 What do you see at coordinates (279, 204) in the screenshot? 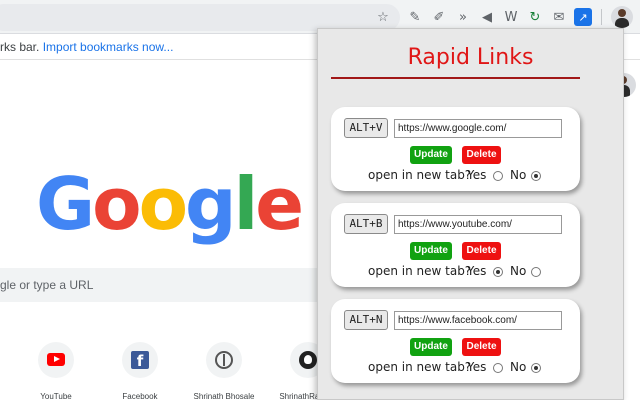
I see `logo-letter: e` at bounding box center [279, 204].